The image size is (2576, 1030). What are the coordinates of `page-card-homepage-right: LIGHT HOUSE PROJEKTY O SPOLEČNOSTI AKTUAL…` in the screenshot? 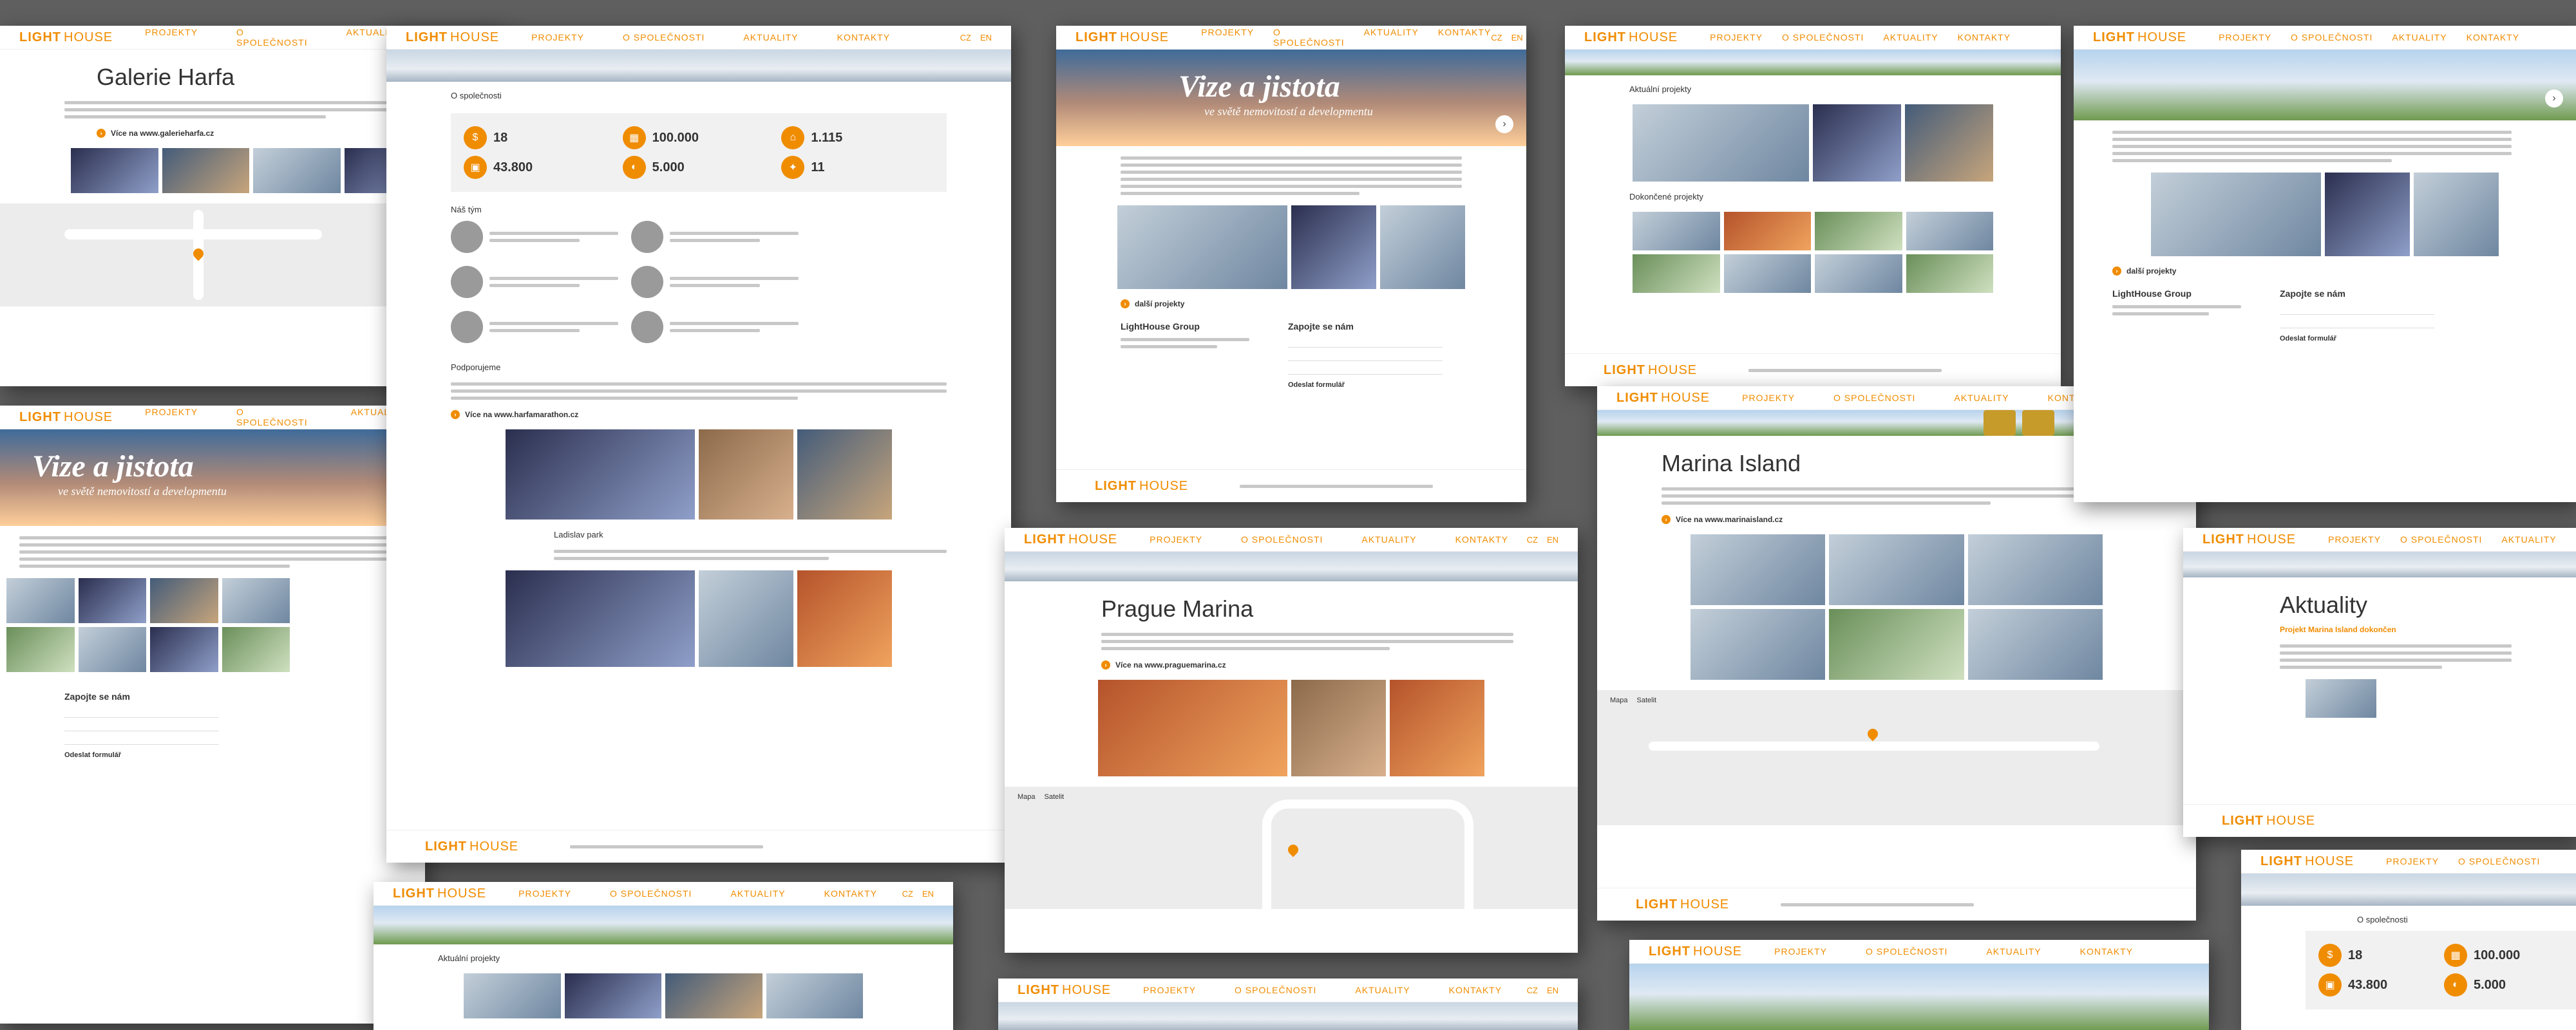 It's located at (2325, 264).